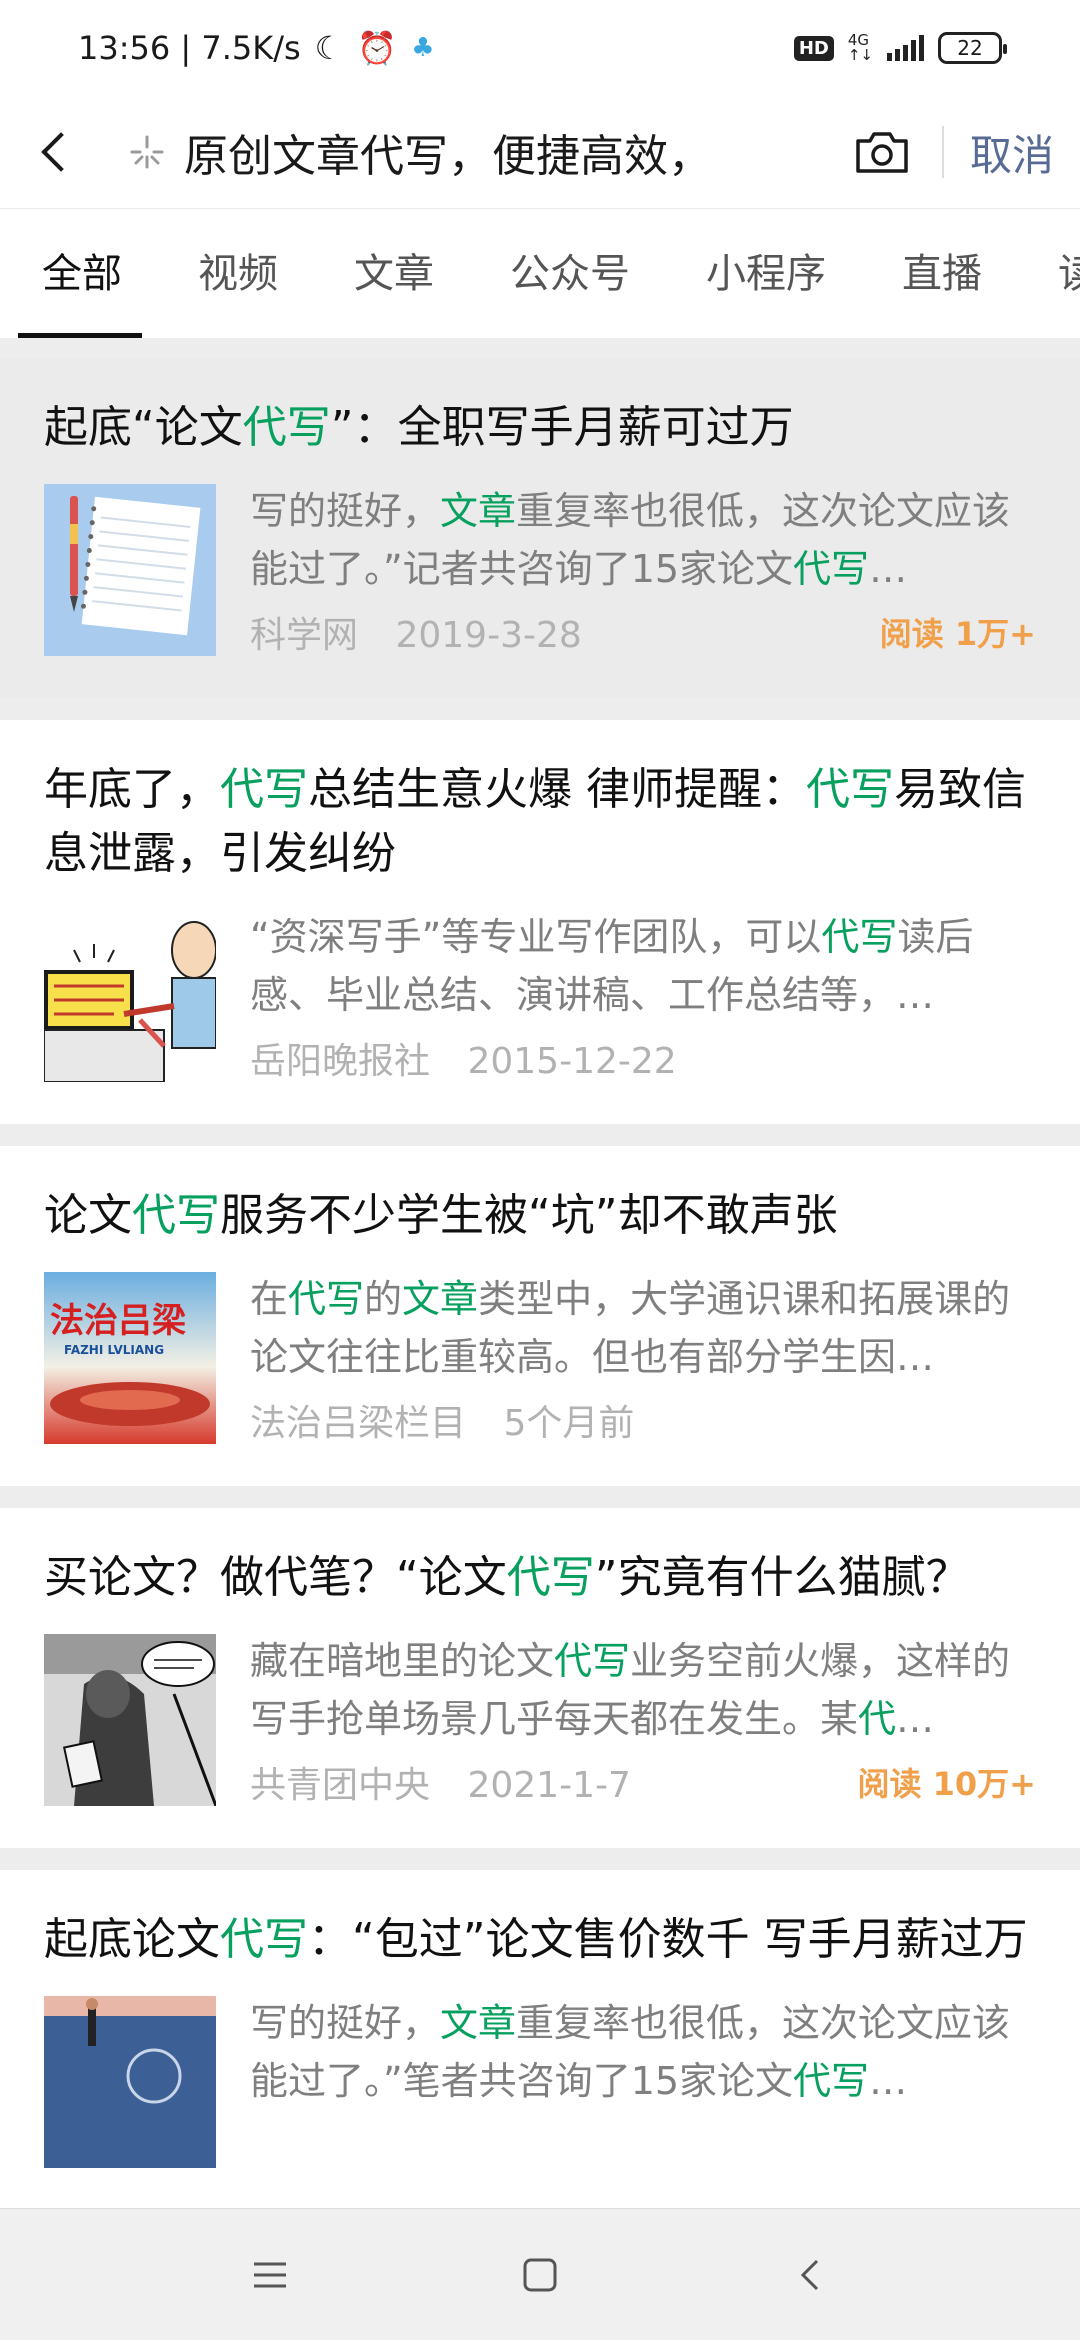 The width and height of the screenshot is (1080, 2340). I want to click on result-title: 买论文？做代笔？“论文代写”究竟有什么猫腻？, so click(540, 1578).